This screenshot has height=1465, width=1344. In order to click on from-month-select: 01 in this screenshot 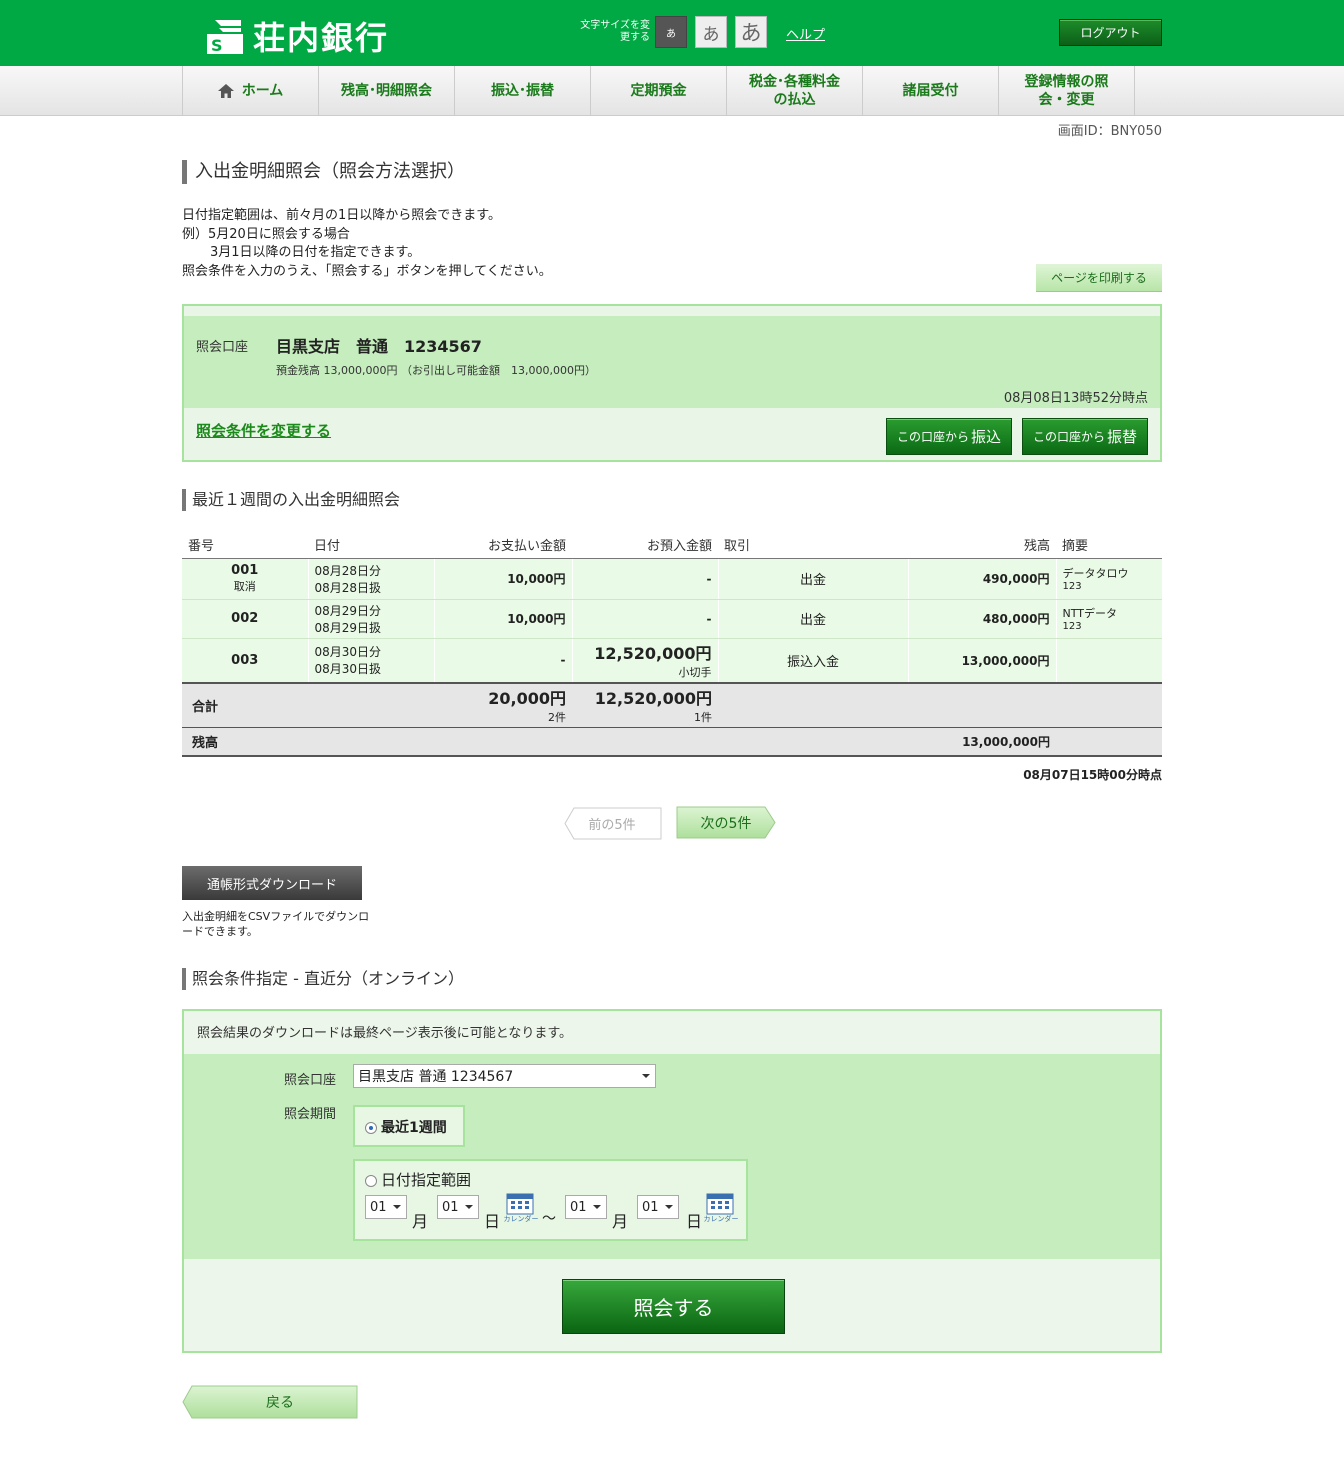, I will do `click(386, 1207)`.